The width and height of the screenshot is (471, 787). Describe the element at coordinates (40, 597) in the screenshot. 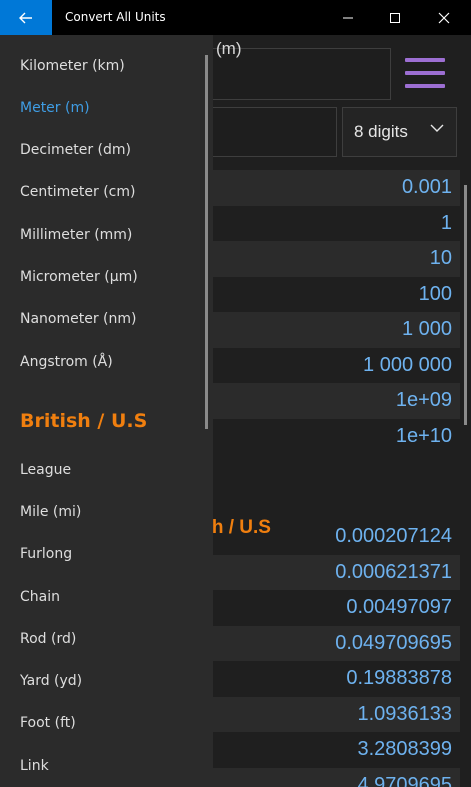

I see `pane-item-chain: Chain` at that location.